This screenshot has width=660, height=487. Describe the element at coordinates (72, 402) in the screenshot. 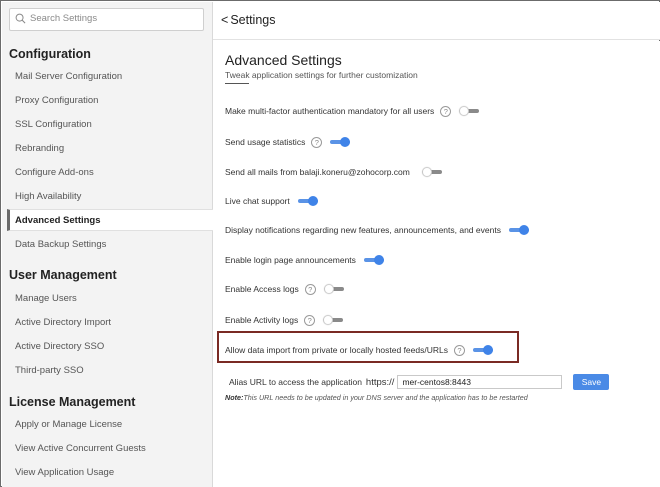

I see `section-title-license-management: License Management` at that location.